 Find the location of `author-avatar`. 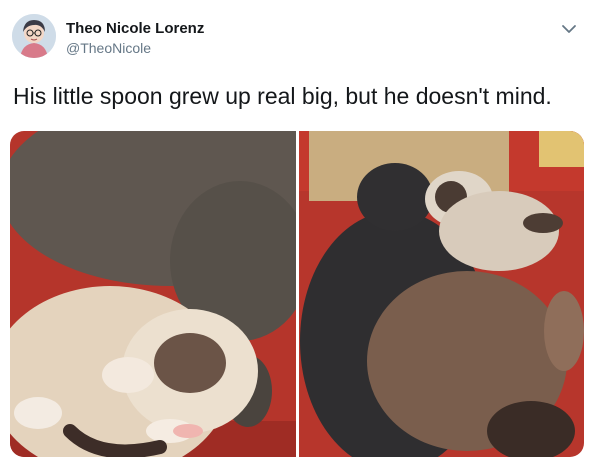

author-avatar is located at coordinates (34, 36).